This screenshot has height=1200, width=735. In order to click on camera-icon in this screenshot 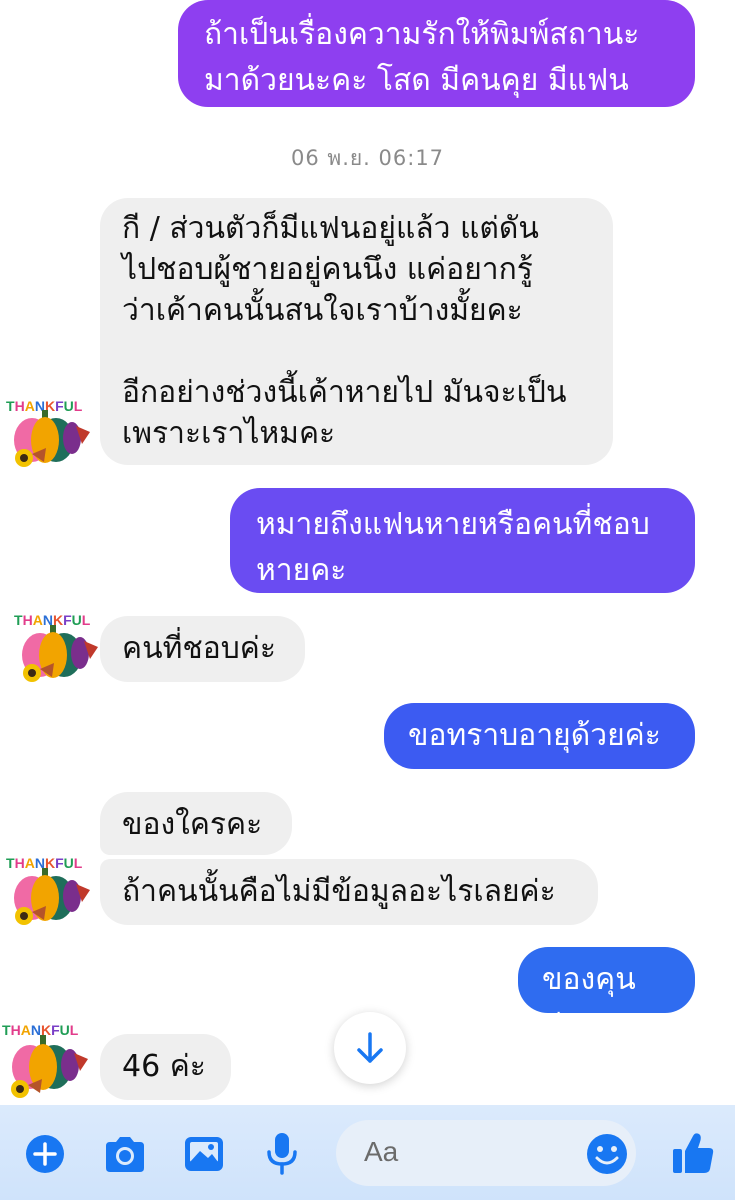, I will do `click(125, 1154)`.